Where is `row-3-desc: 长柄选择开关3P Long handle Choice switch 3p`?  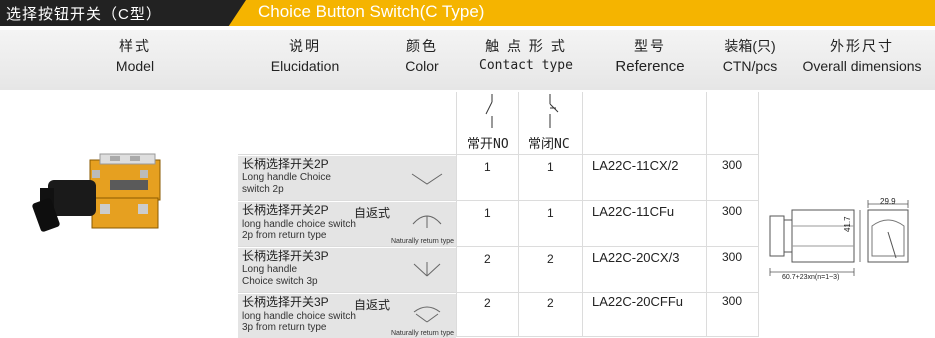
row-3-desc: 长柄选择开关3P Long handle Choice switch 3p is located at coordinates (347, 270).